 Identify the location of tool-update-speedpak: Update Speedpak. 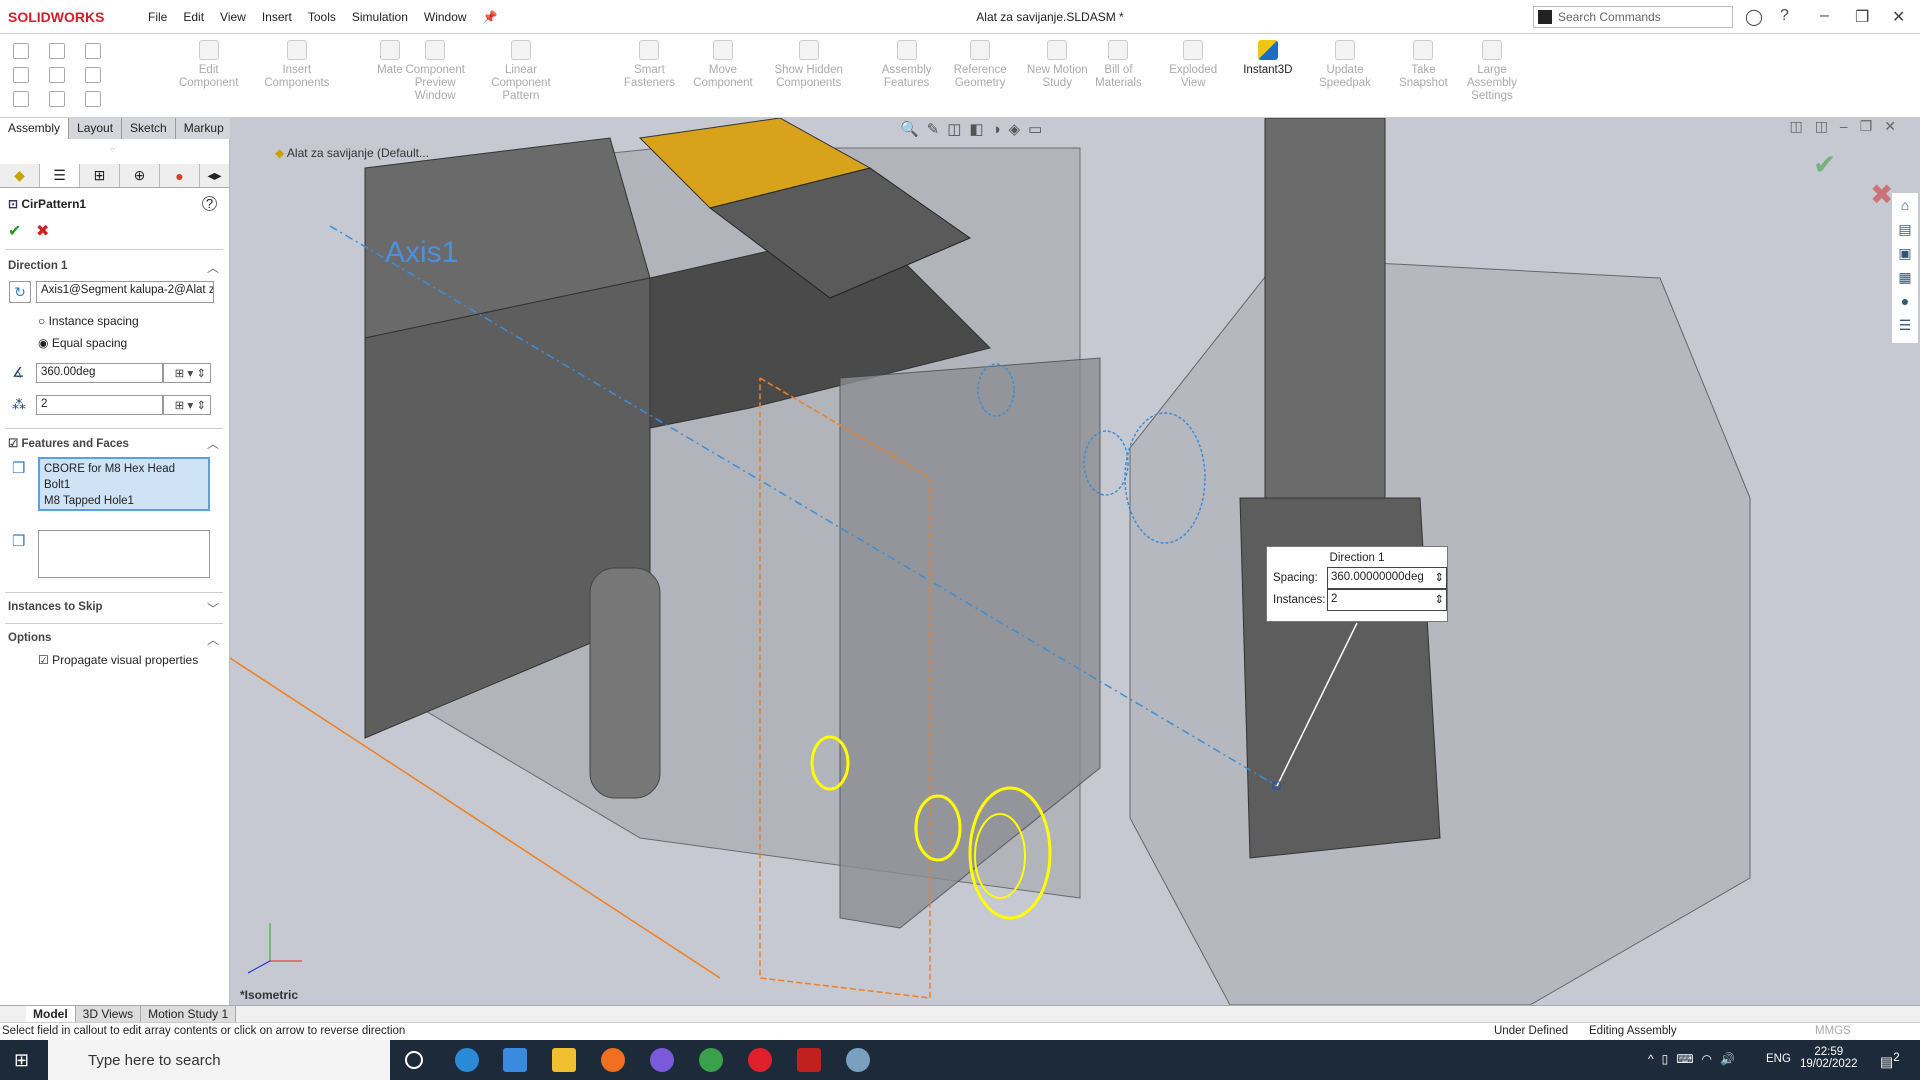
(1345, 65).